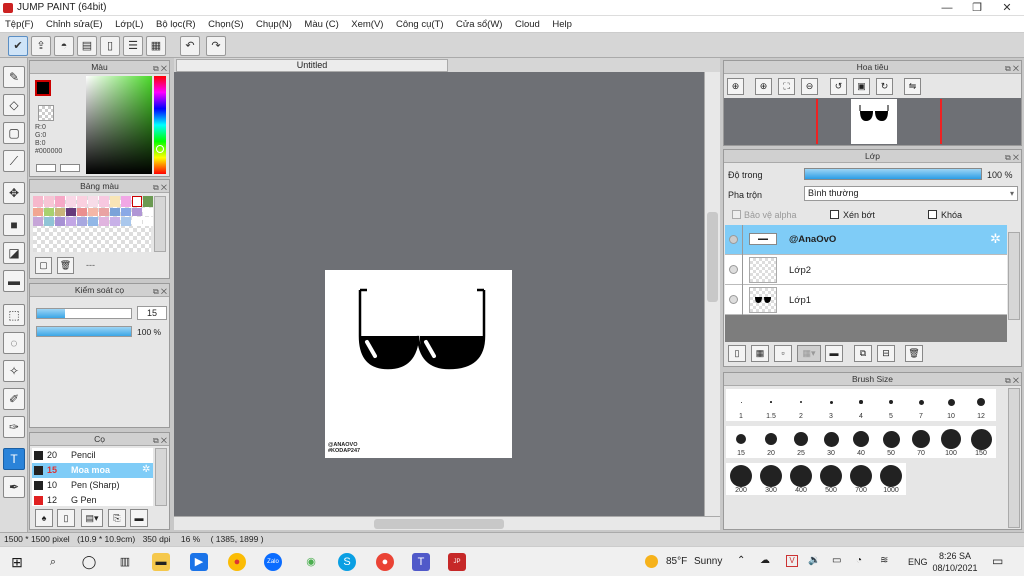  I want to click on new-halftone-layer-icon: ▦, so click(760, 353).